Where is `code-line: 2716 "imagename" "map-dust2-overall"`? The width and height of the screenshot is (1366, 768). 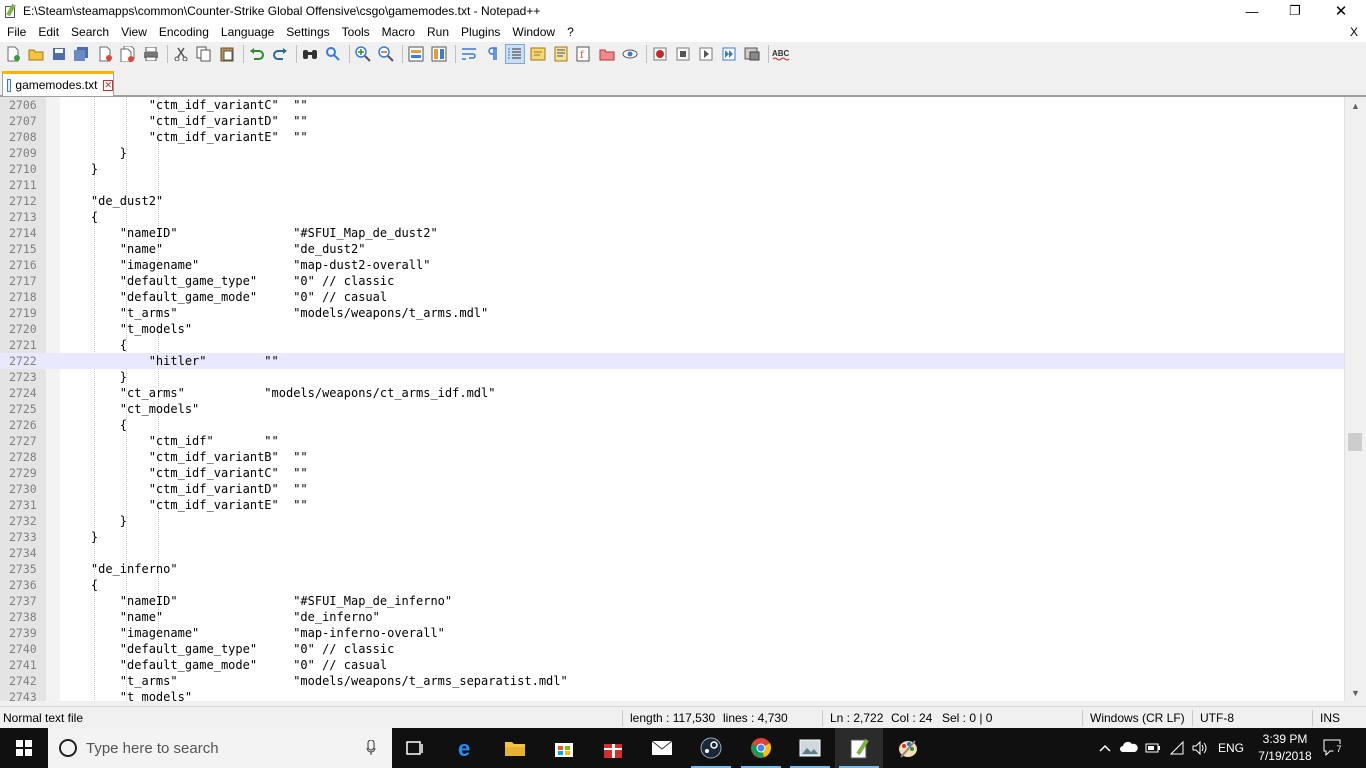
code-line: 2716 "imagename" "map-dust2-overall" is located at coordinates (672, 265).